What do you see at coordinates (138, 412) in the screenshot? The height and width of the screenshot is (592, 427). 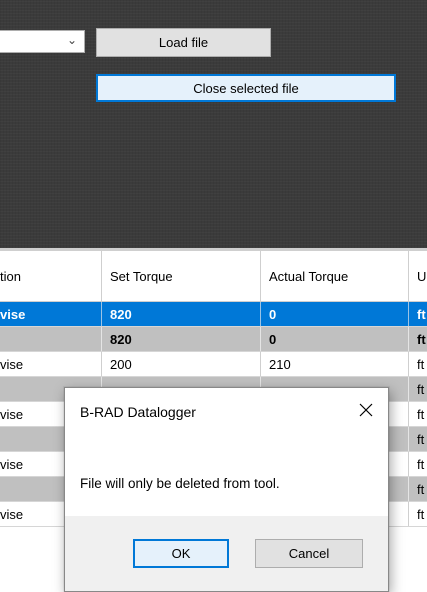 I see `dialog-title: B-RAD Datalogger` at bounding box center [138, 412].